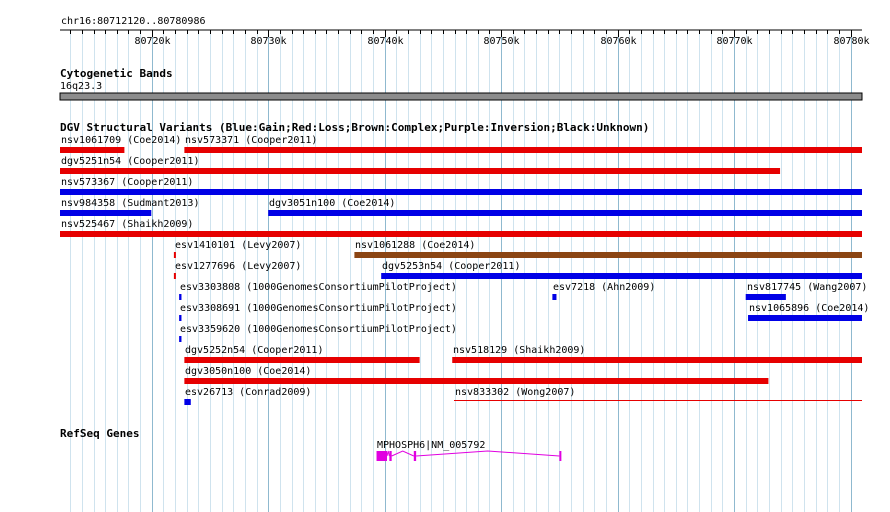 This screenshot has height=512, width=890. What do you see at coordinates (461, 192) in the screenshot?
I see `variant-bar-nsv573367` at bounding box center [461, 192].